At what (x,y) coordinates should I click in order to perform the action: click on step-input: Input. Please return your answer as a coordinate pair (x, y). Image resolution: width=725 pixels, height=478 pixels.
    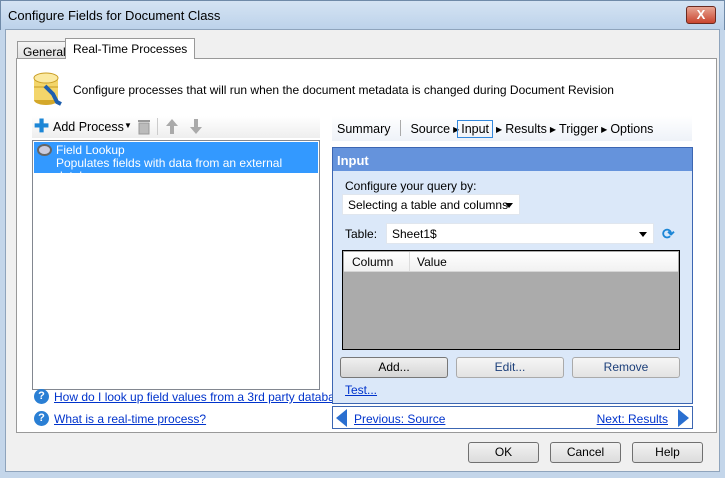
    Looking at the image, I should click on (475, 129).